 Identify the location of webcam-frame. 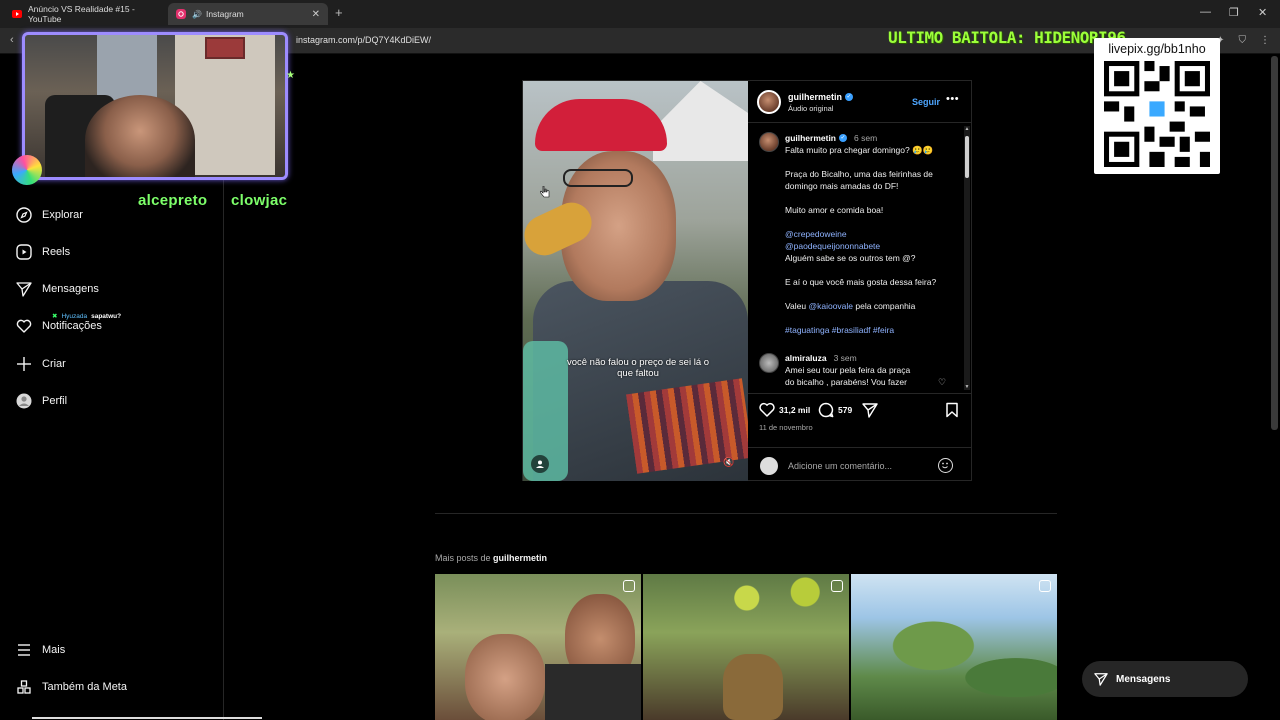
(225, 48).